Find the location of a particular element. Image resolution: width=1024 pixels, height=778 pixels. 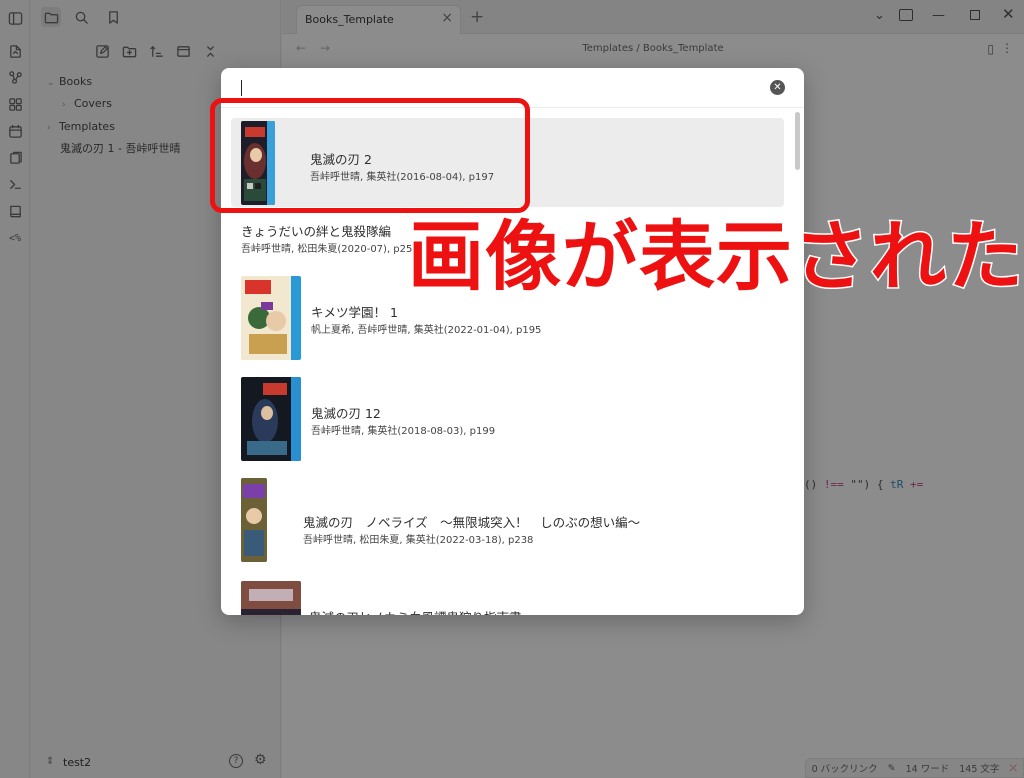

clear-search-icon: ✕ is located at coordinates (777, 87).